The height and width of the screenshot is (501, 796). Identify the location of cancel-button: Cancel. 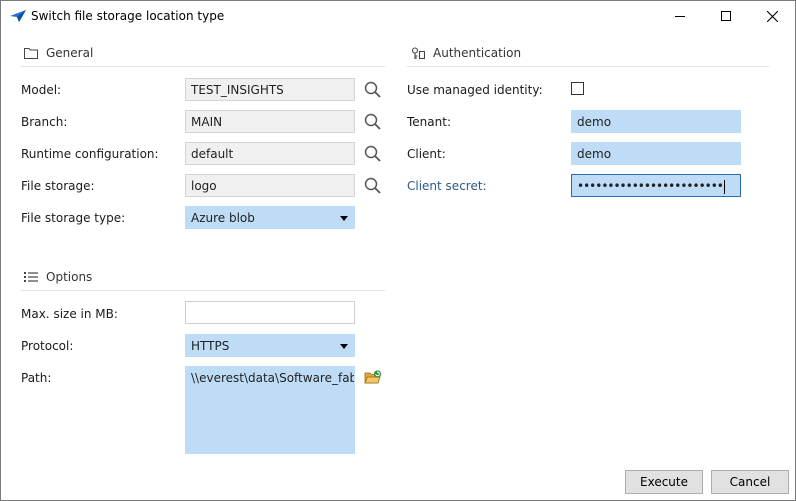
(750, 482).